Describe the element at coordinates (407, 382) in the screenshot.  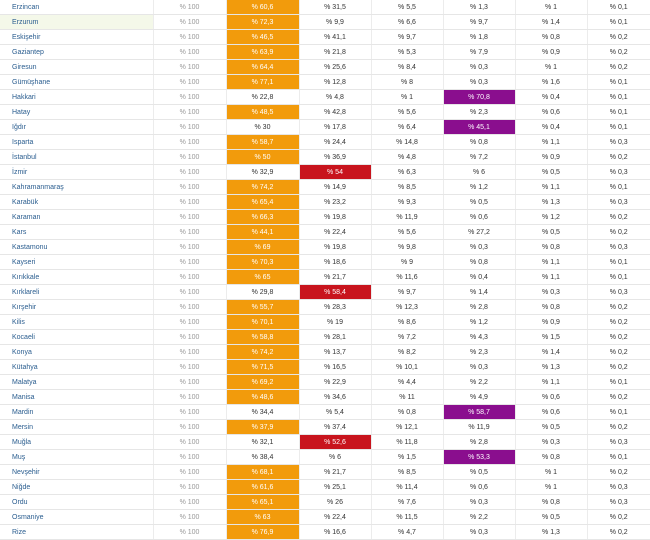
I see `party-3-percent-cell: % 4,4` at that location.